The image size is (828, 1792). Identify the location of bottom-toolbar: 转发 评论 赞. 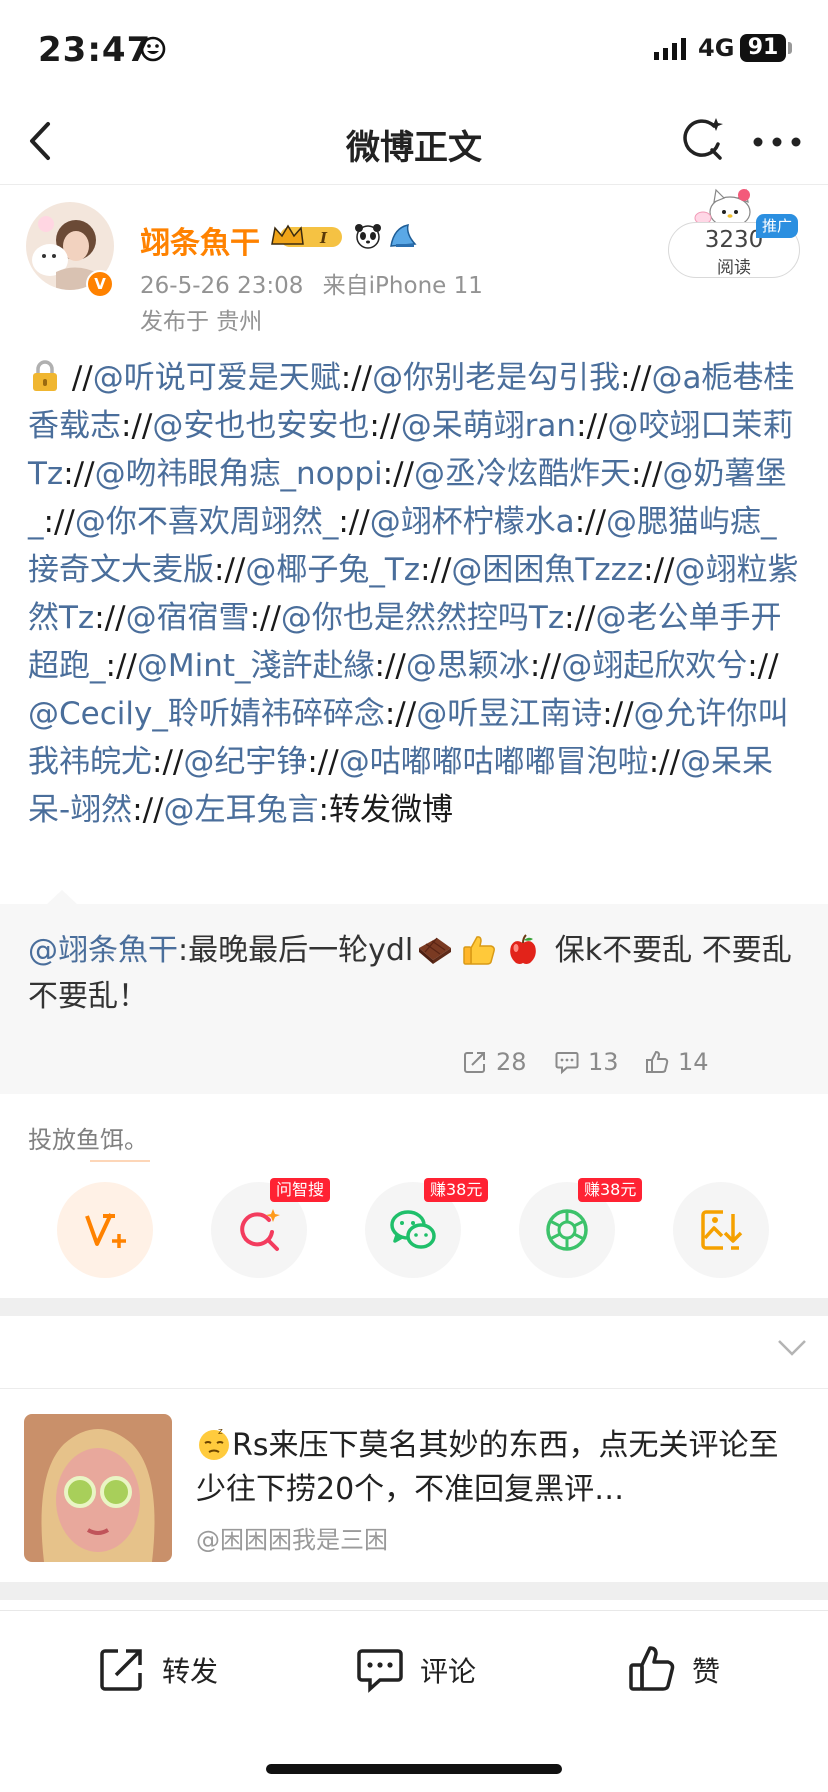
(414, 1667).